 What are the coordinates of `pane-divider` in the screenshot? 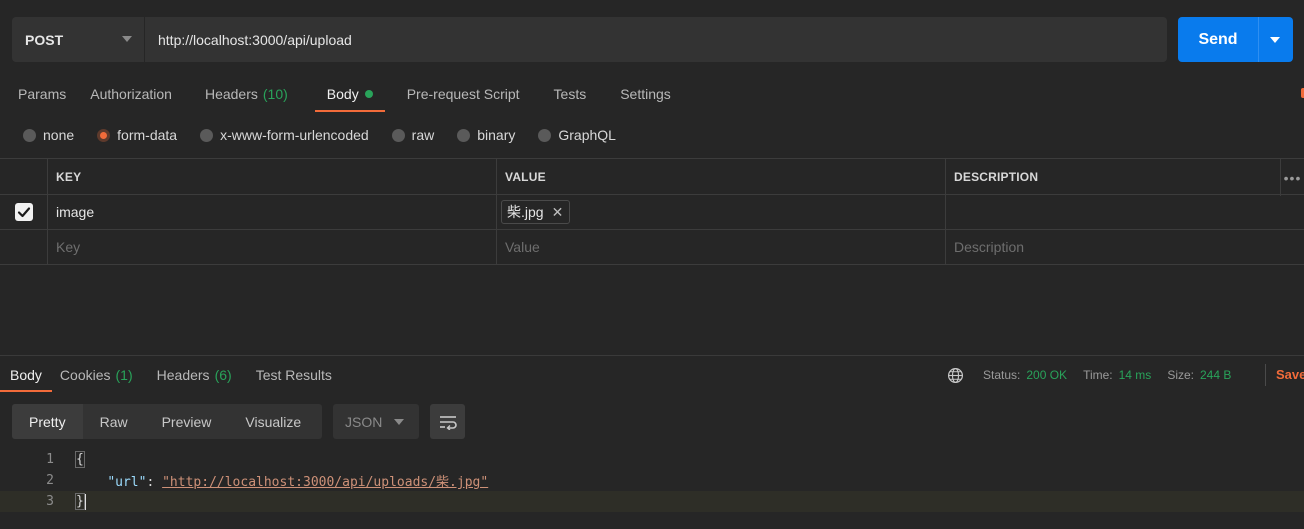 It's located at (652, 355).